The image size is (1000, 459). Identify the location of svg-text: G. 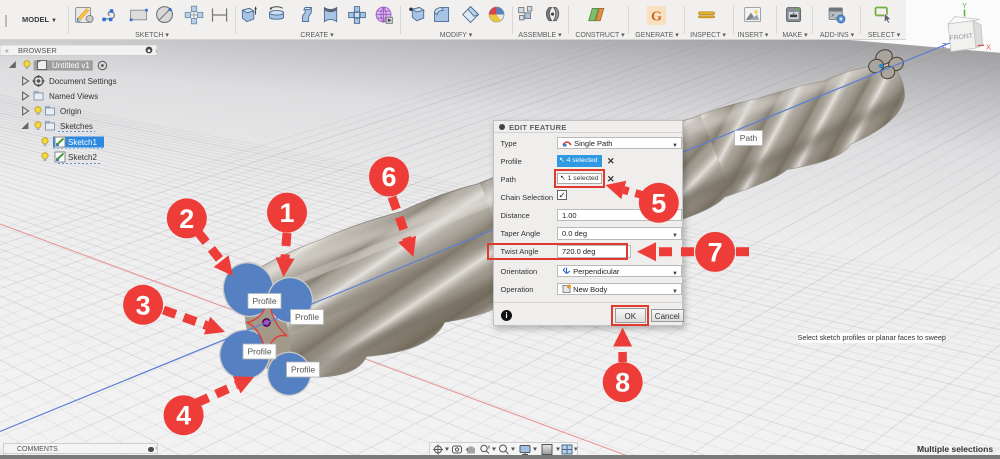
(656, 17).